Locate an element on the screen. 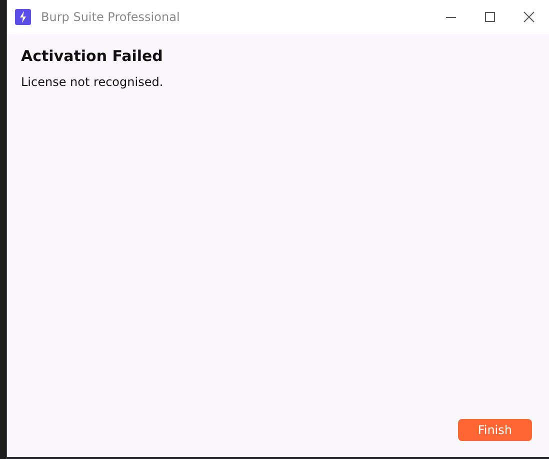 This screenshot has width=549, height=459. maximize-icon is located at coordinates (490, 17).